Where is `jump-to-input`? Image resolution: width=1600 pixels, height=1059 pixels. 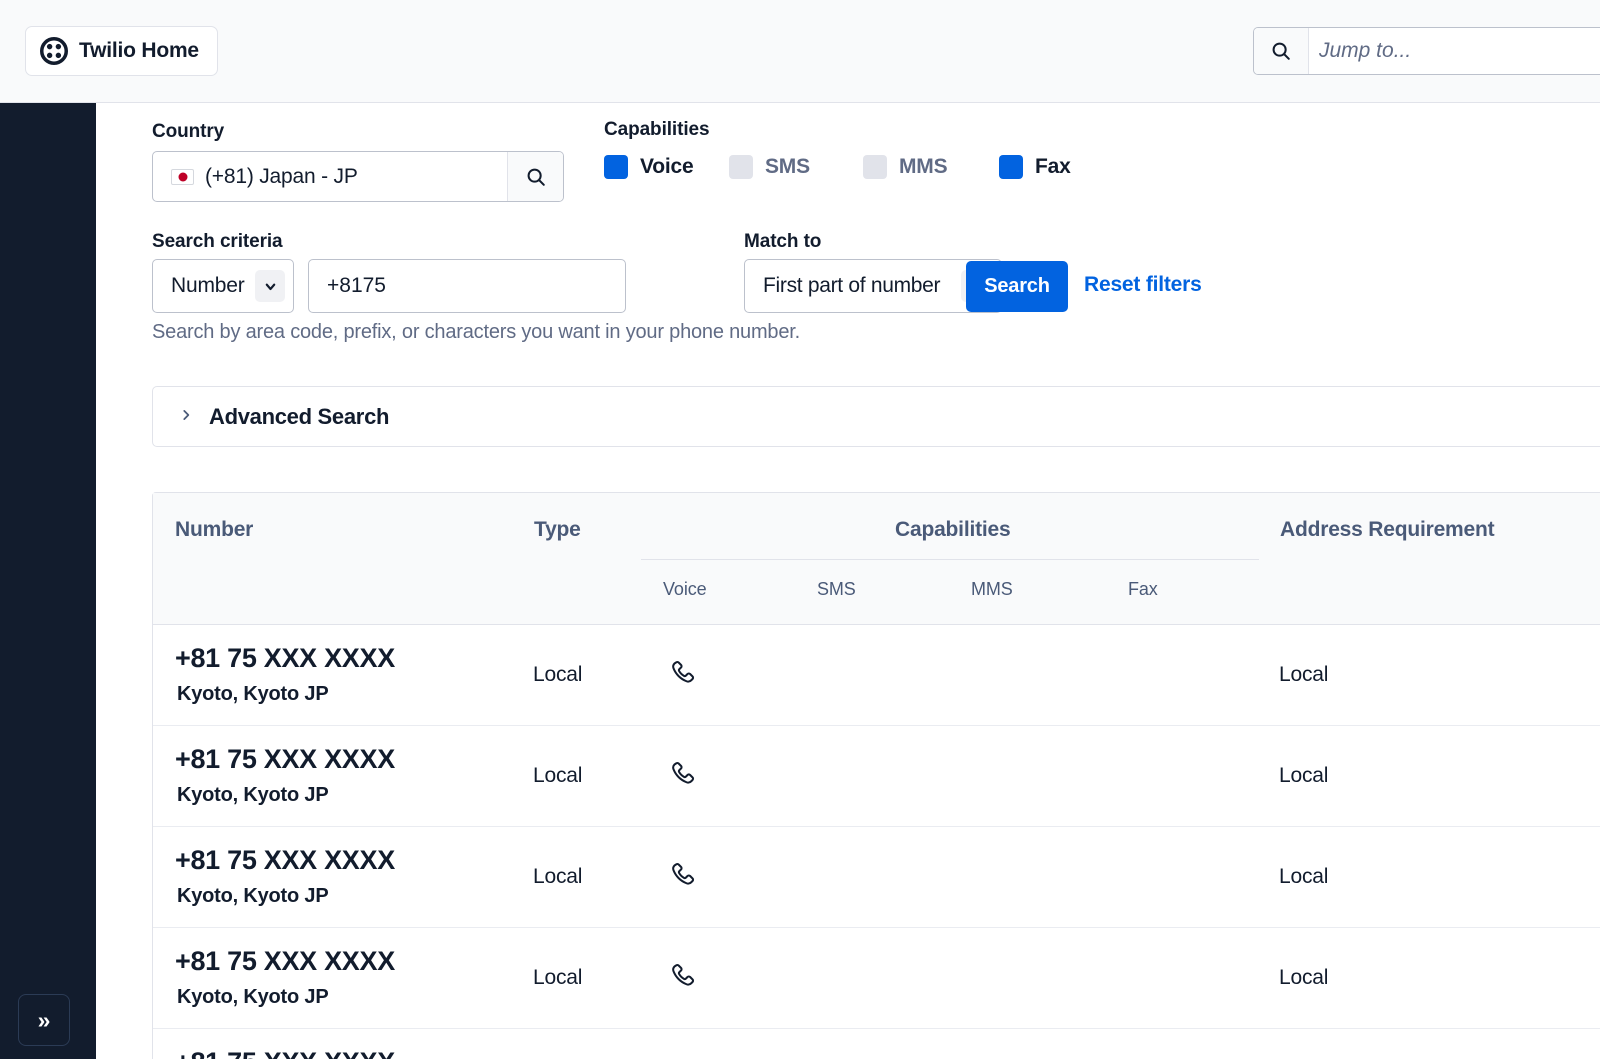 jump-to-input is located at coordinates (1454, 51).